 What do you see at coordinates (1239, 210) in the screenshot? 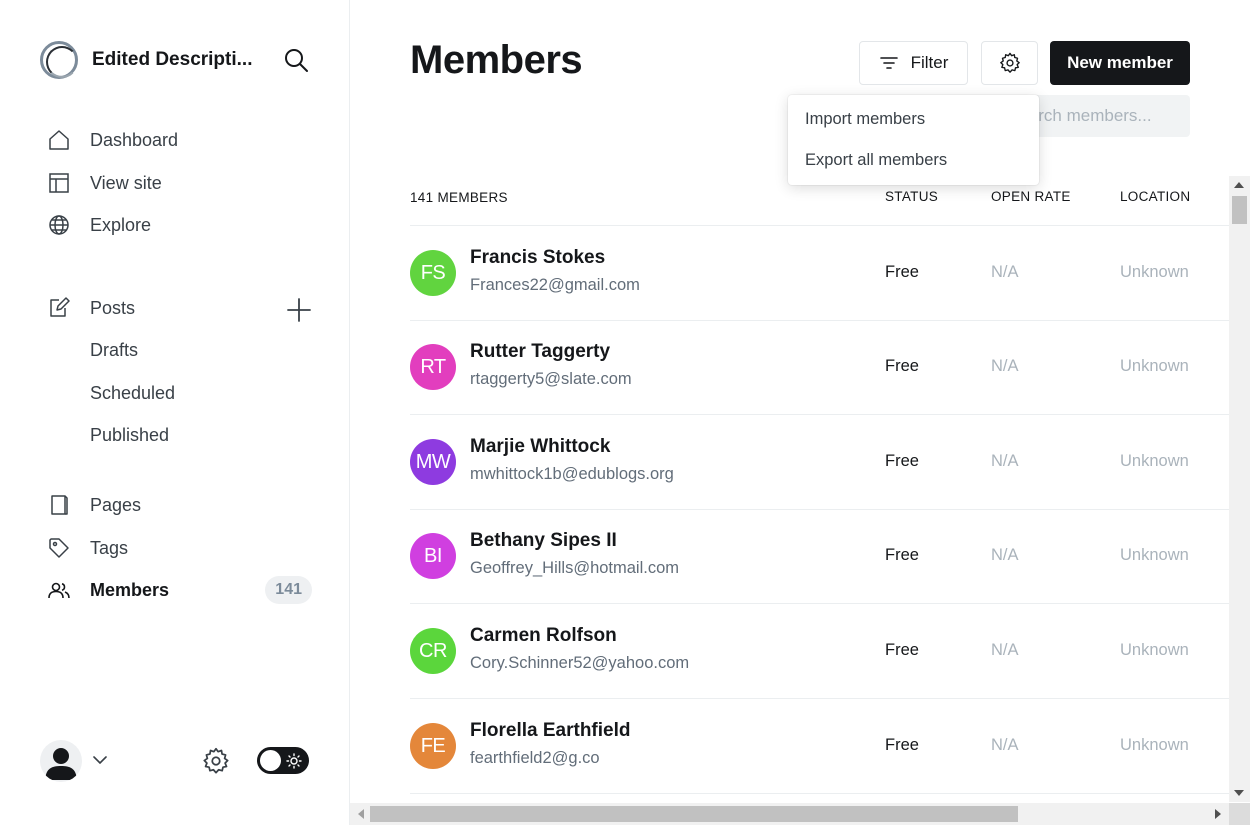
I see `vertical-scroll-thumb` at bounding box center [1239, 210].